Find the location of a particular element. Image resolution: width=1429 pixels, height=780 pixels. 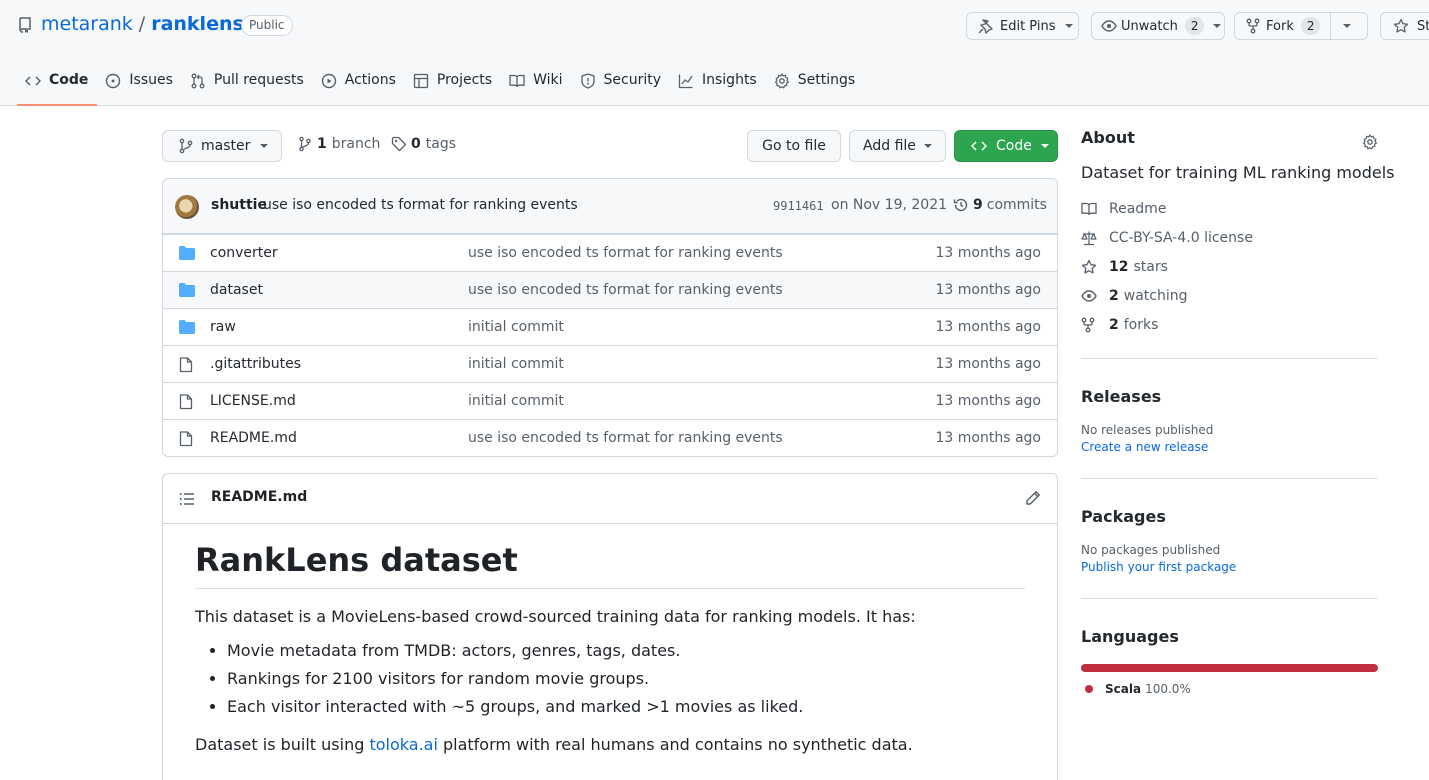

star-label: St is located at coordinates (1423, 26).